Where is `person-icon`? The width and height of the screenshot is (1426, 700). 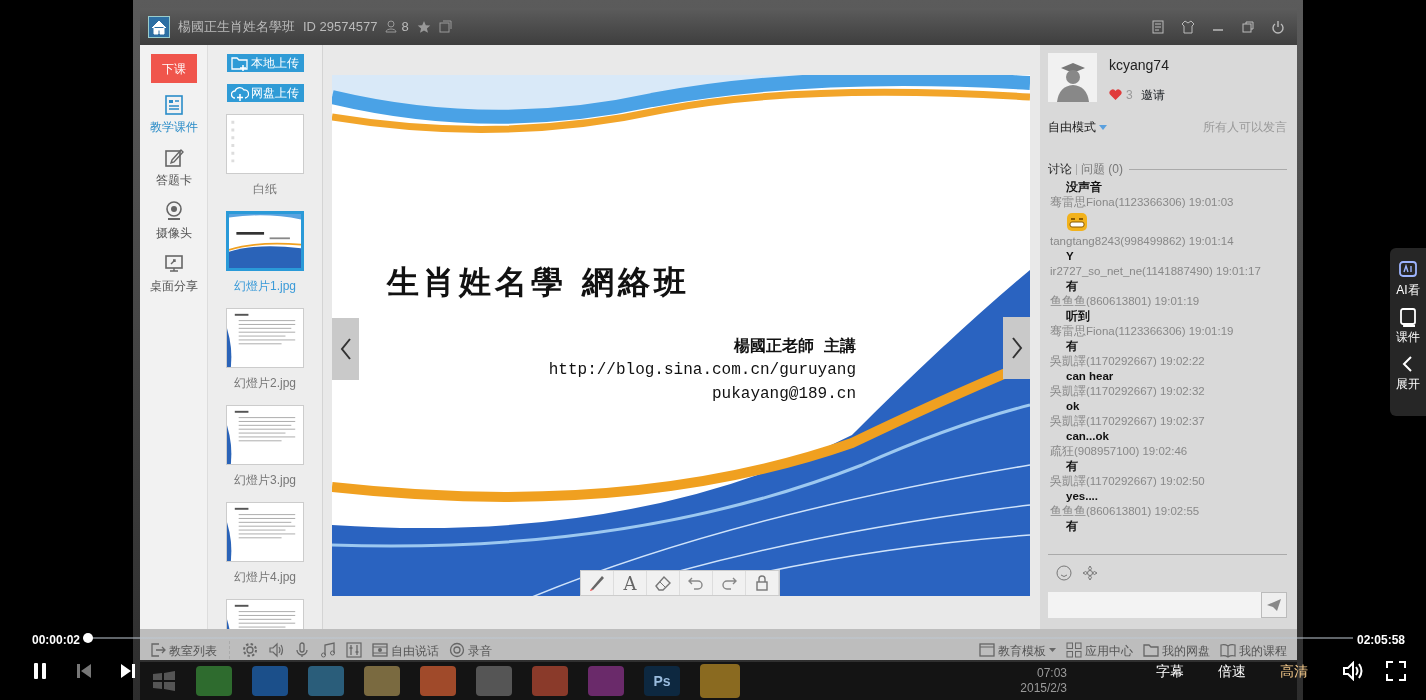 person-icon is located at coordinates (391, 26).